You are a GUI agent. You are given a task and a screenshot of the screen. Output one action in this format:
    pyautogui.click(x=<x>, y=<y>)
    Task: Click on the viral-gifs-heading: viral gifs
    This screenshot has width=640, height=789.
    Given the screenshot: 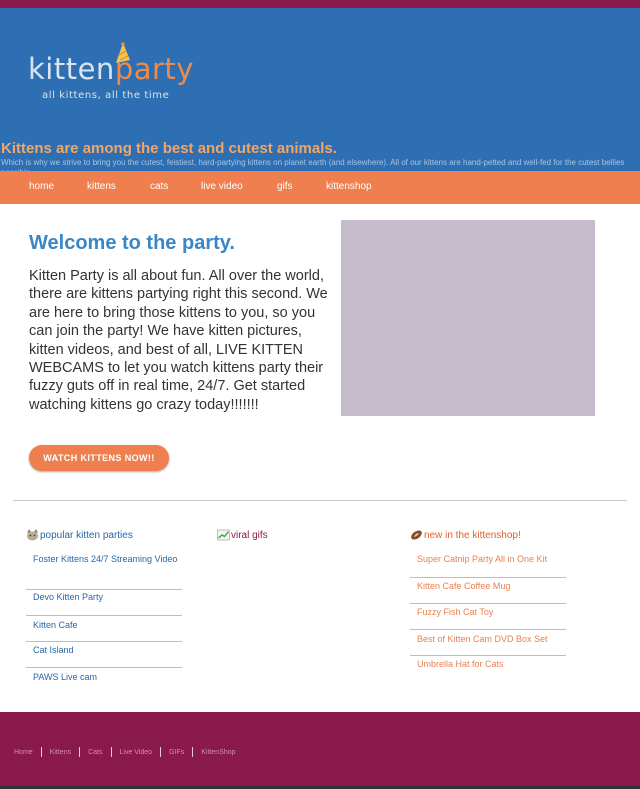 What is the action you would take?
    pyautogui.click(x=295, y=535)
    